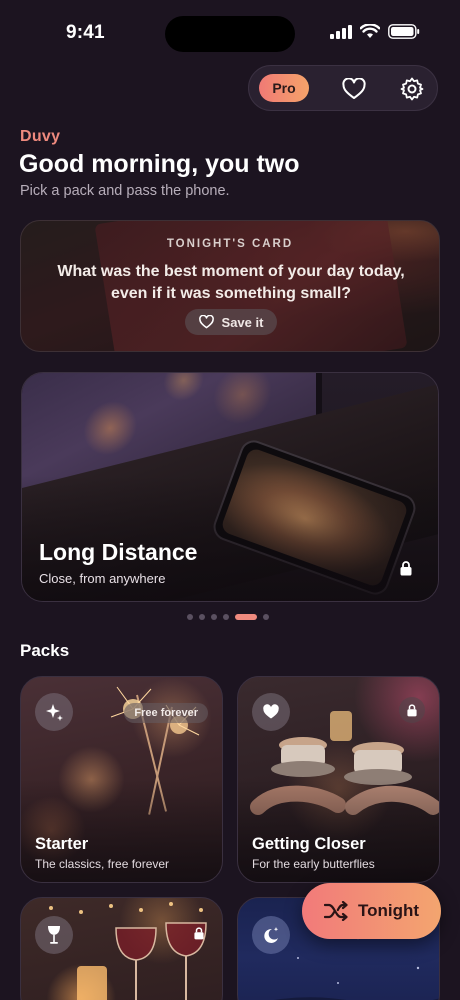  What do you see at coordinates (102, 578) in the screenshot?
I see `featured-subtitle: Close, from anywhere` at bounding box center [102, 578].